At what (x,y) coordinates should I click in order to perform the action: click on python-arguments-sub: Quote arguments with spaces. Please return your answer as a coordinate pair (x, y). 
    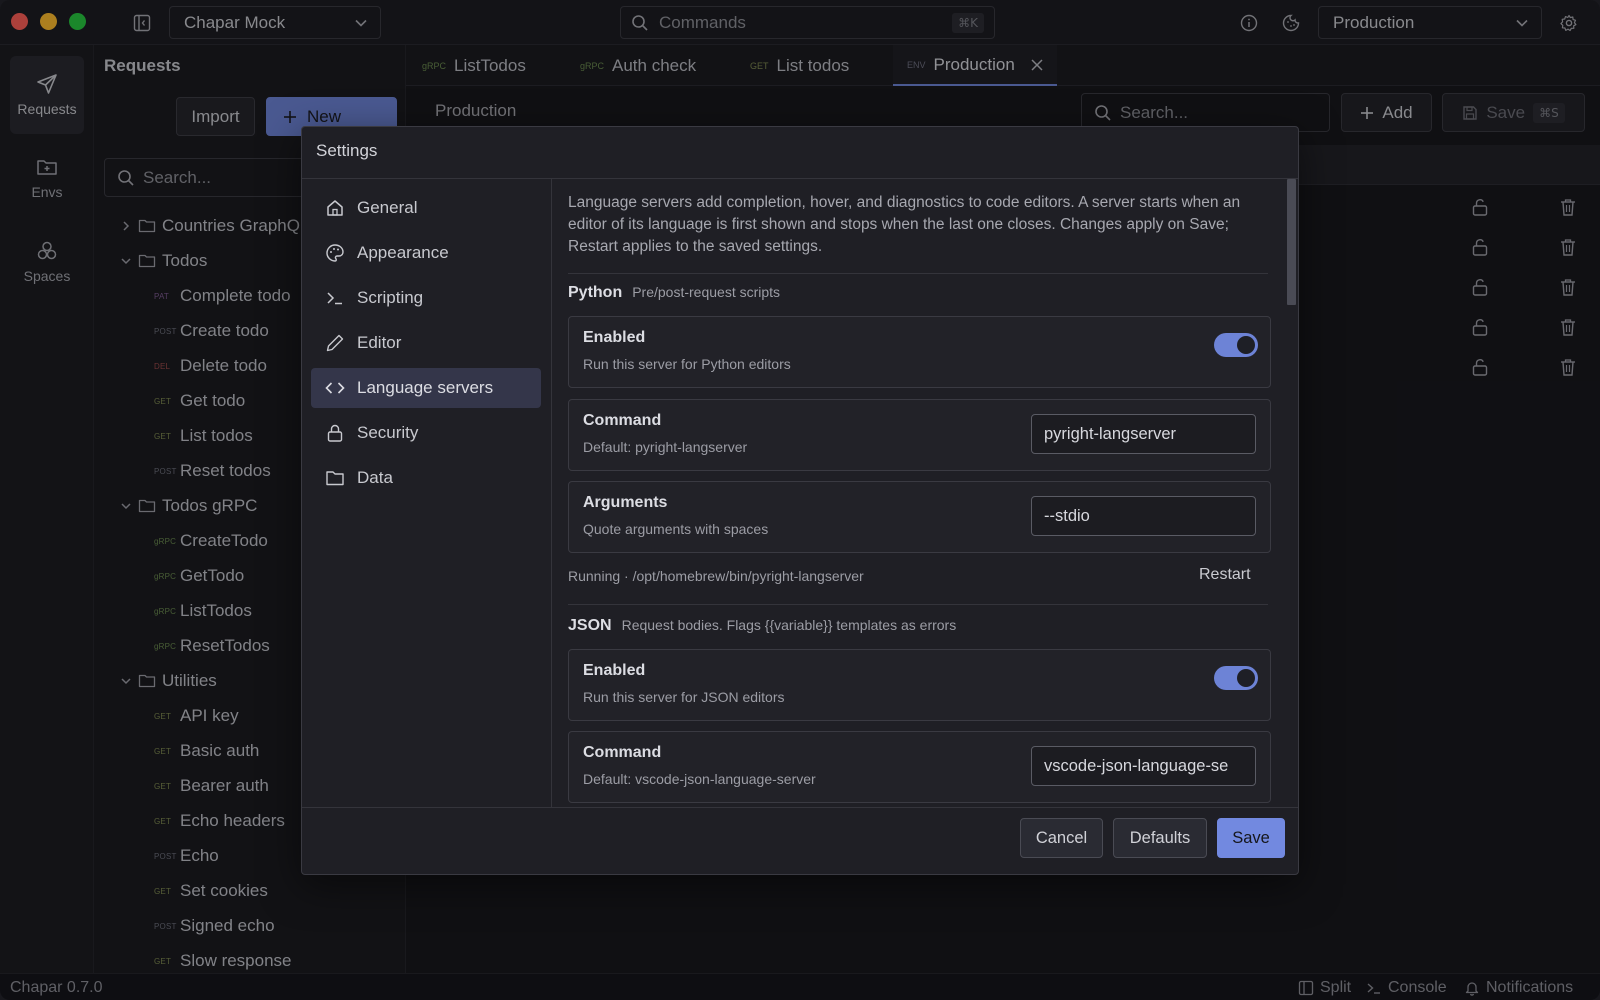
    Looking at the image, I should click on (676, 529).